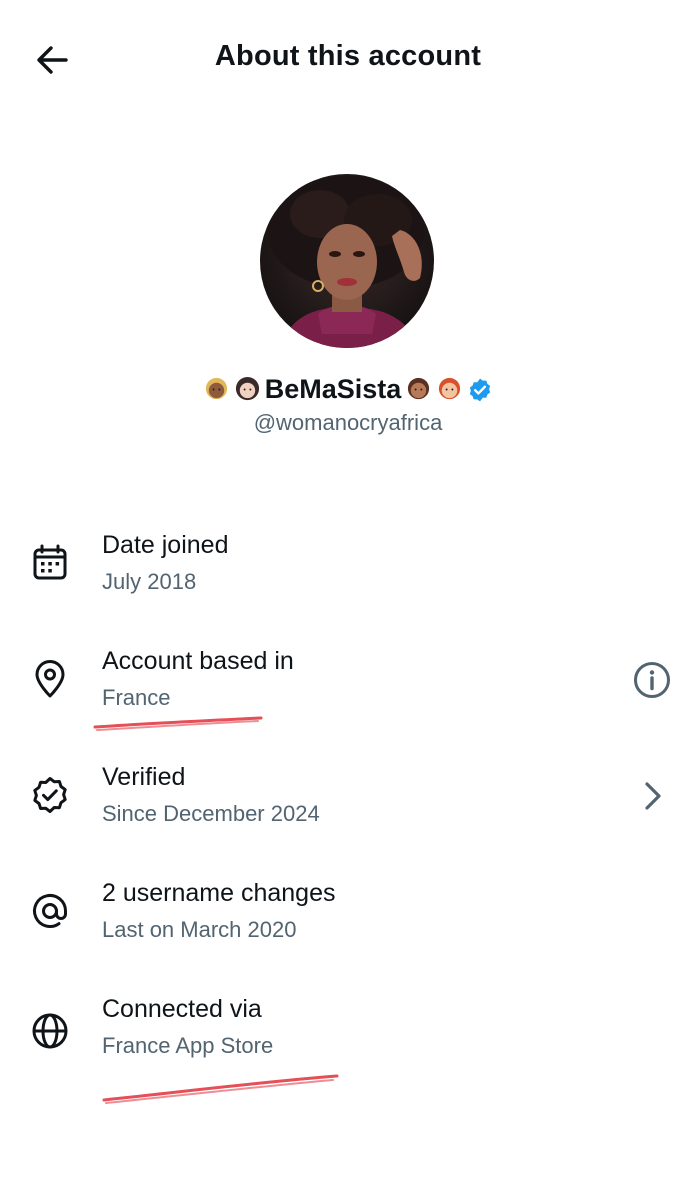 This screenshot has width=686, height=1200. I want to click on top-bar: About this account, so click(343, 59).